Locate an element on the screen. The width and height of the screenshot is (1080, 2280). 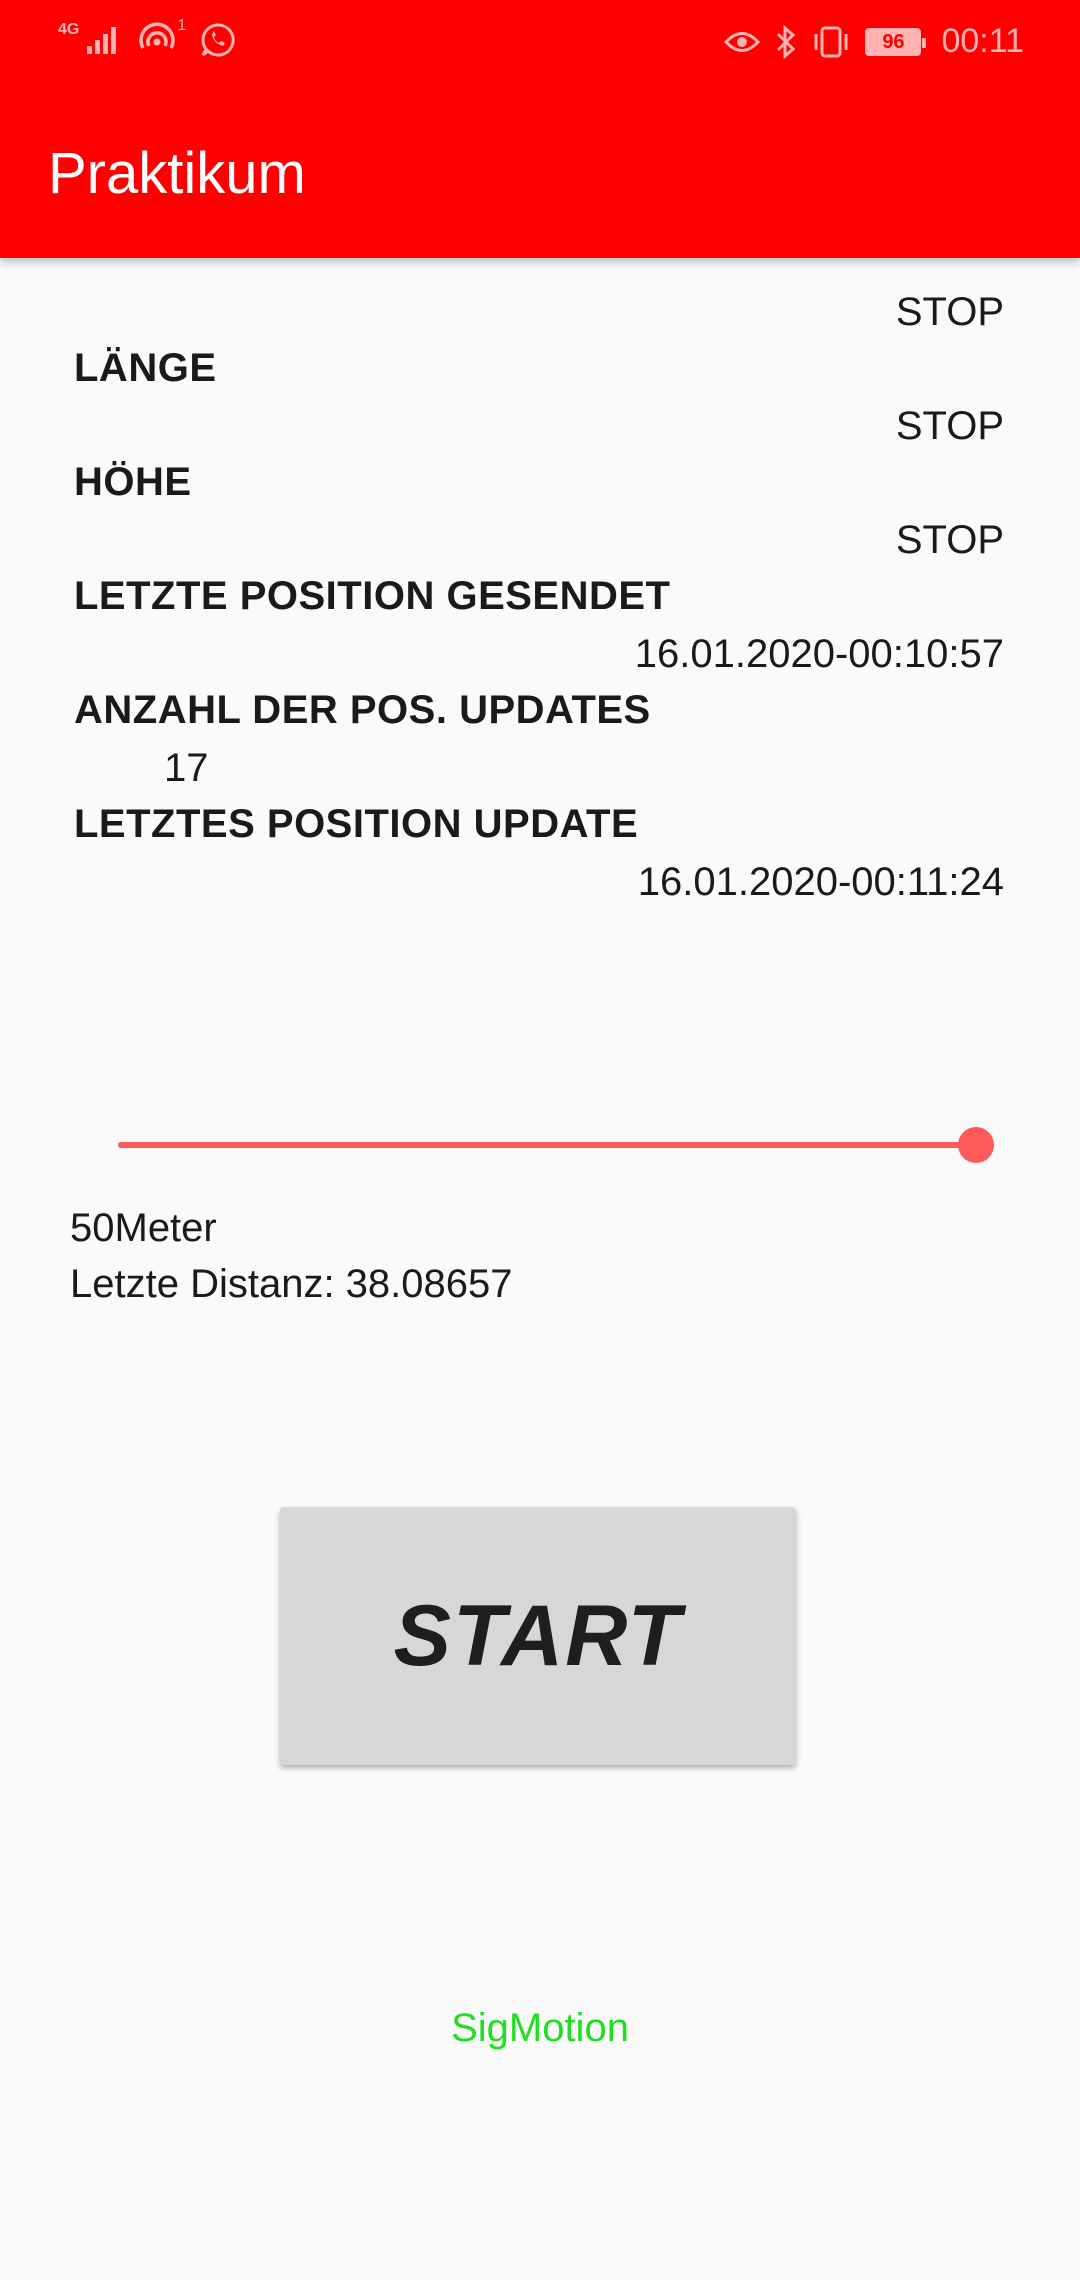
distance-setting: 50Meter is located at coordinates (143, 1228).